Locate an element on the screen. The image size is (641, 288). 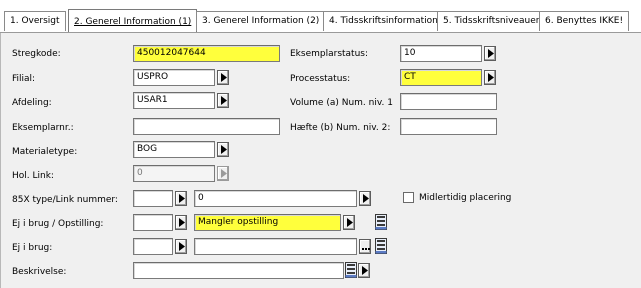
afdeling-dropdown-button is located at coordinates (223, 100).